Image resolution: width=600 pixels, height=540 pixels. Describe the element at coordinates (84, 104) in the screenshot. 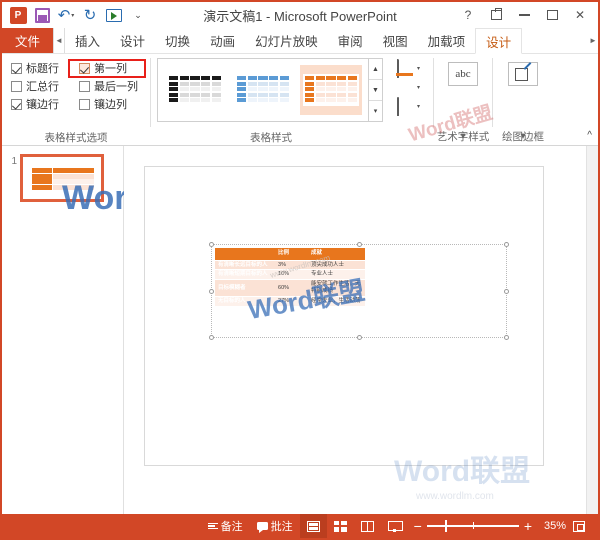

I see `banded-columns-checkbox-box` at that location.